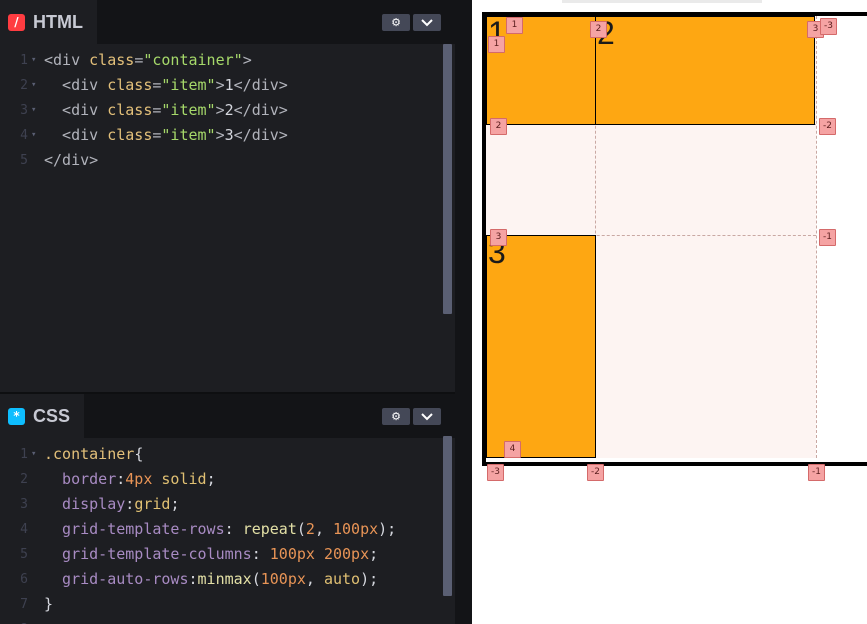 The width and height of the screenshot is (867, 624). I want to click on css-settings-button: ⚙, so click(396, 416).